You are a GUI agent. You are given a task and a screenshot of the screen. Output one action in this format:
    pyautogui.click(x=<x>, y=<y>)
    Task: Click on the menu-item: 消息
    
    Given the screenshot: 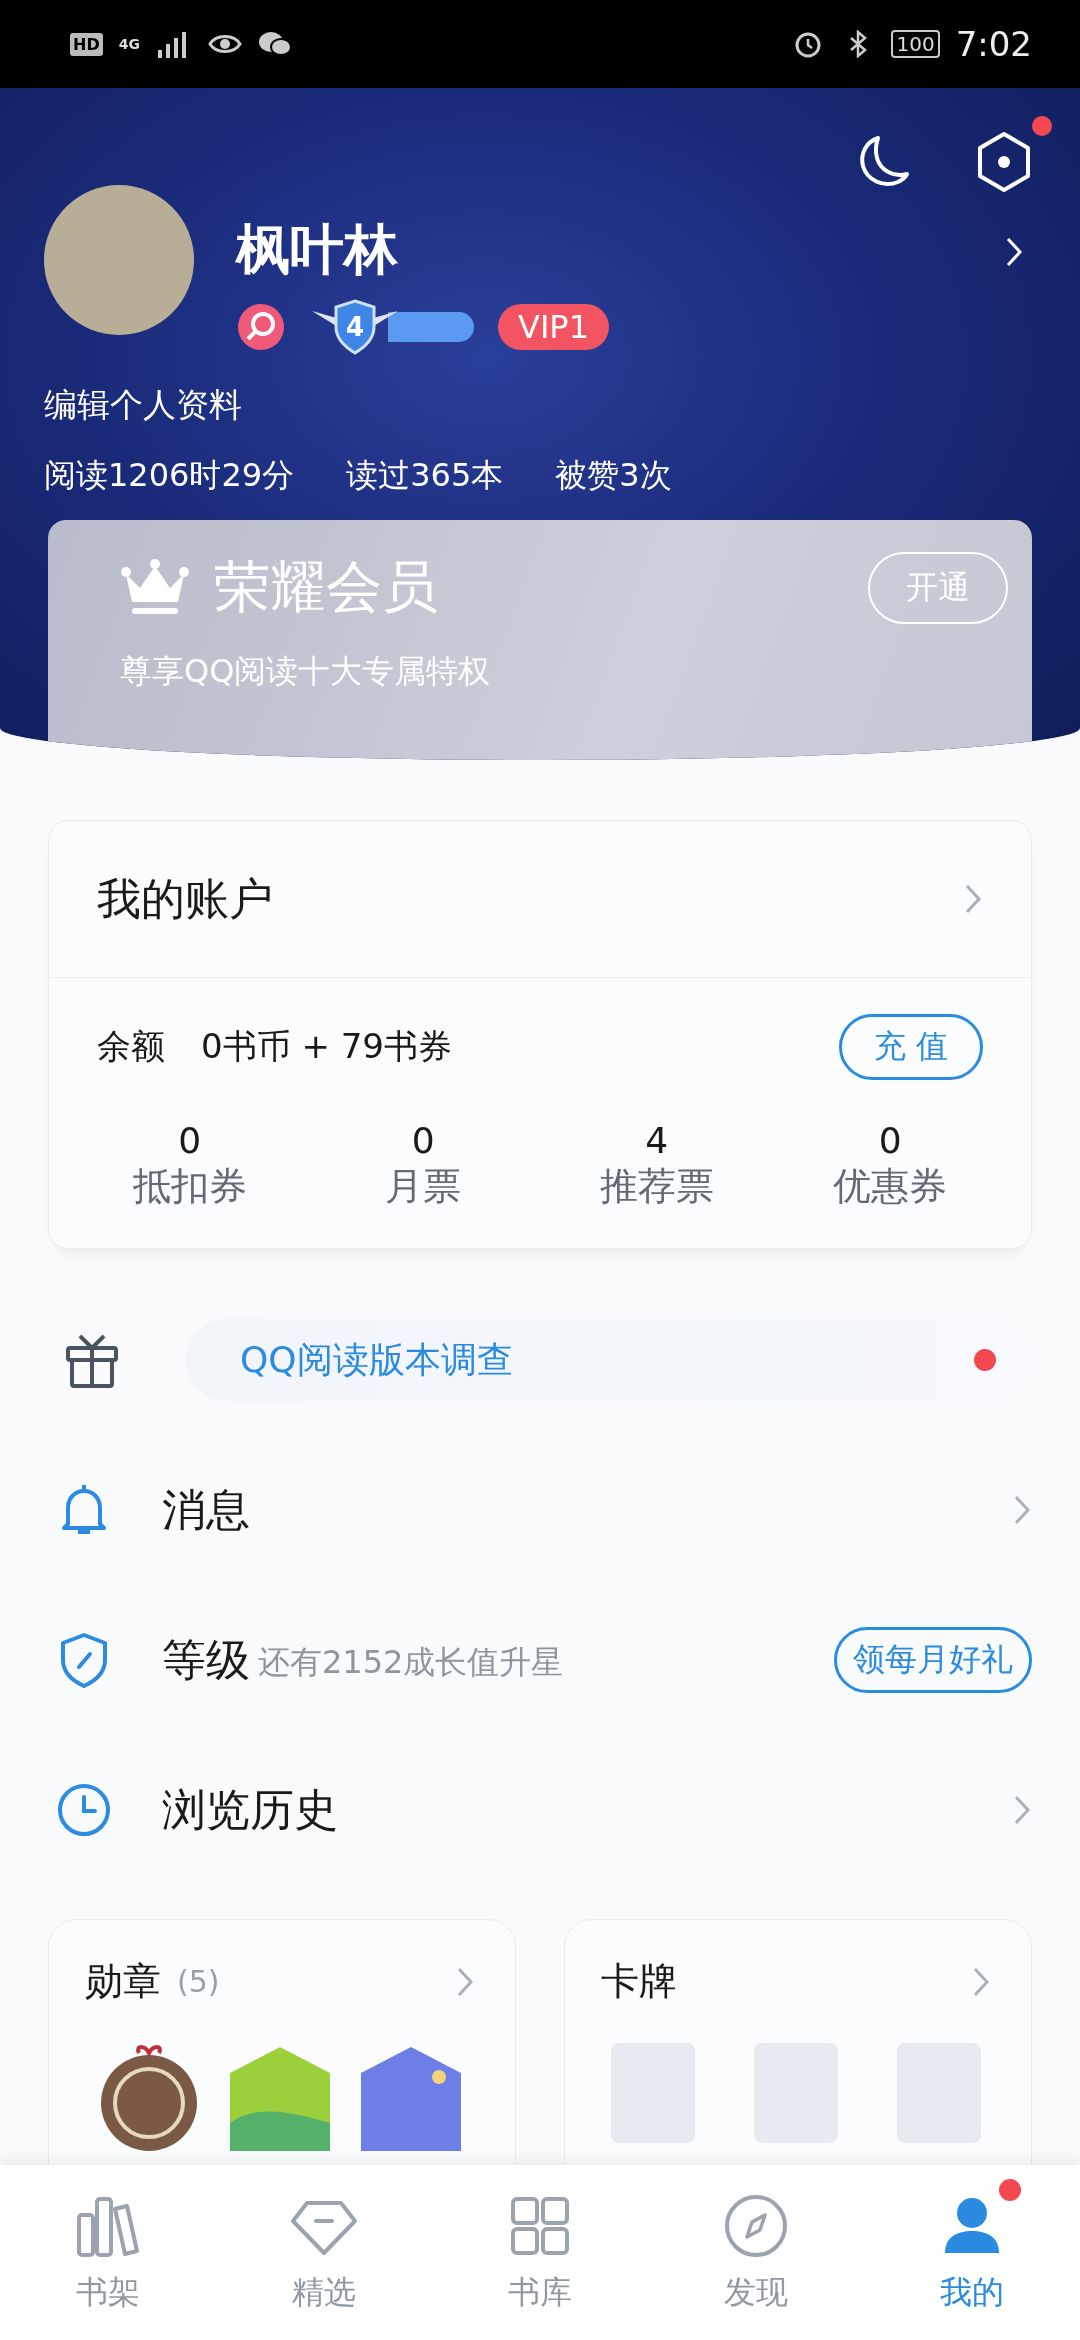 What is the action you would take?
    pyautogui.click(x=206, y=1510)
    